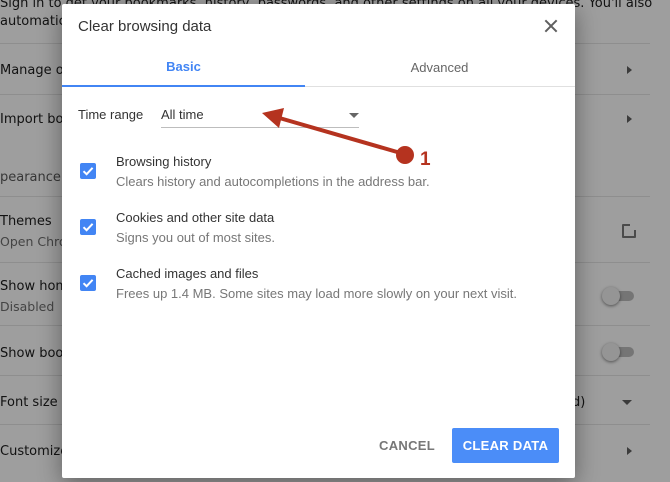 Image resolution: width=670 pixels, height=482 pixels. Describe the element at coordinates (273, 118) in the screenshot. I see `annotation-arrowhead` at that location.